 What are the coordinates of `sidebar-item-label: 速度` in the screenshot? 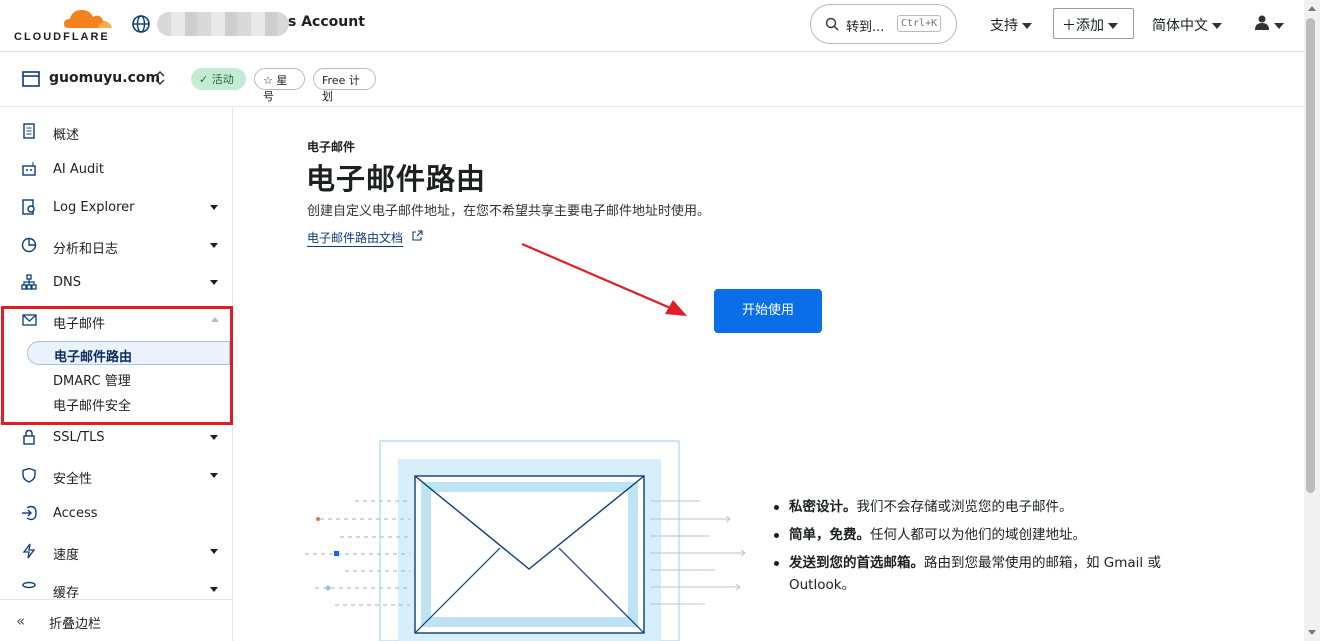 It's located at (66, 555).